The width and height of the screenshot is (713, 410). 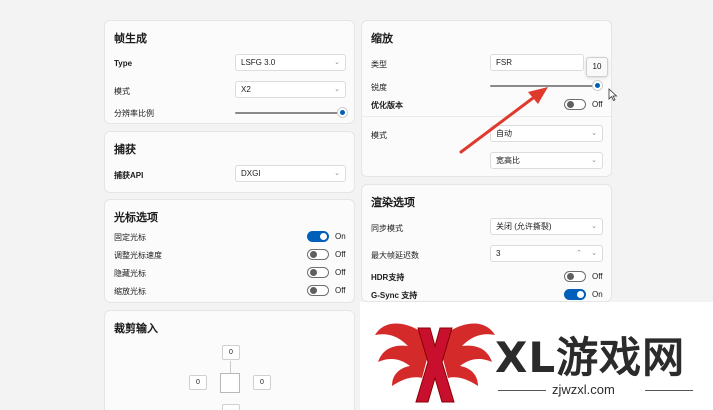 What do you see at coordinates (575, 294) in the screenshot?
I see `gsync-toggle` at bounding box center [575, 294].